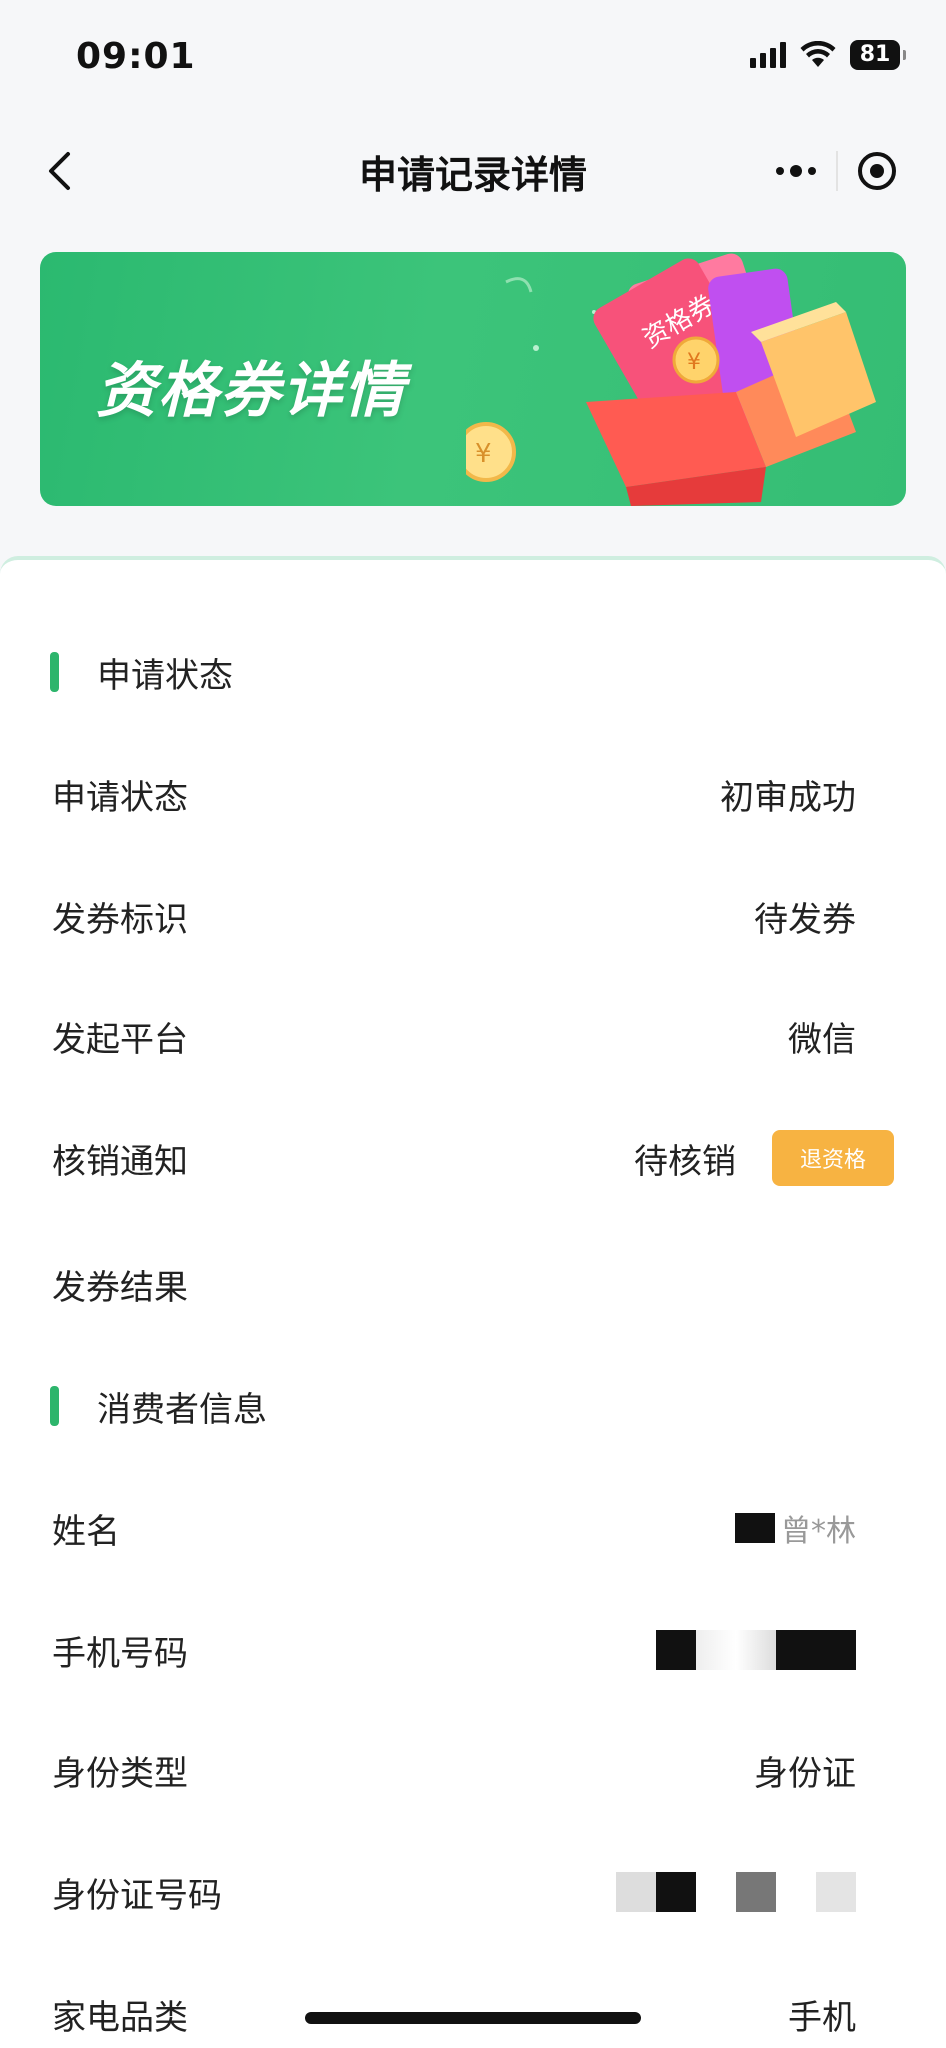  Describe the element at coordinates (86, 1531) in the screenshot. I see `row-label: 姓名` at that location.